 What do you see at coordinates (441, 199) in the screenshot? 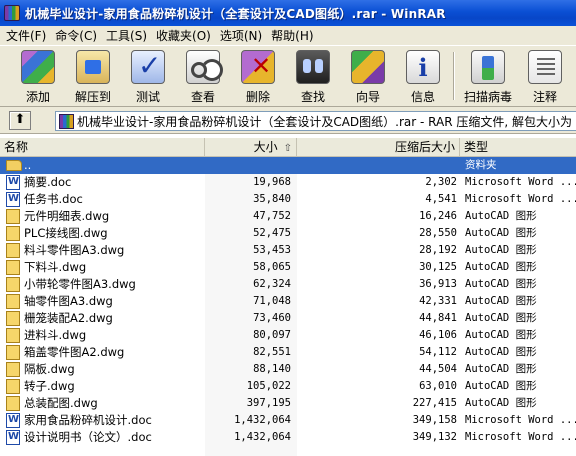
I see `file-packed-size: 4,541` at bounding box center [441, 199].